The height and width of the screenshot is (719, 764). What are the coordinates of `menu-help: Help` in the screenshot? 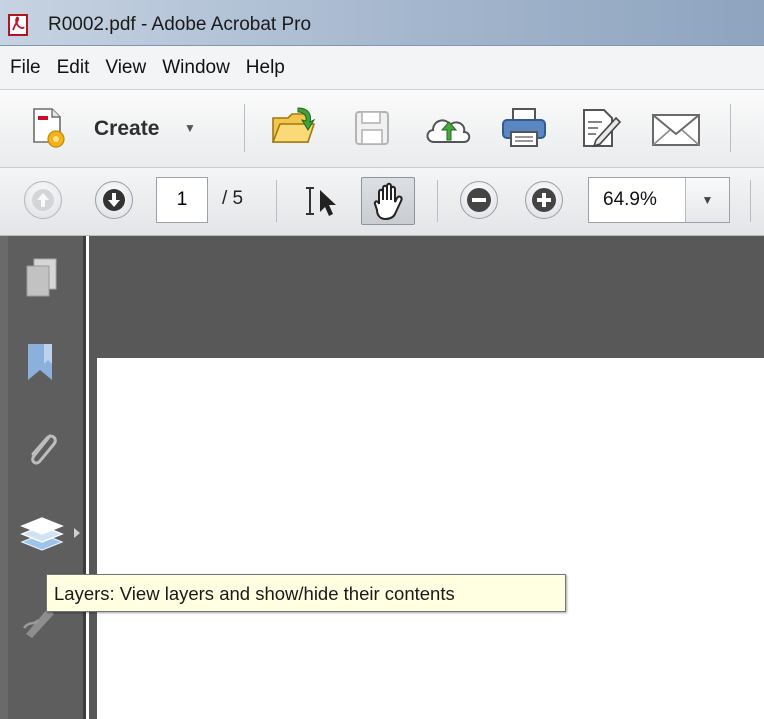 It's located at (265, 68).